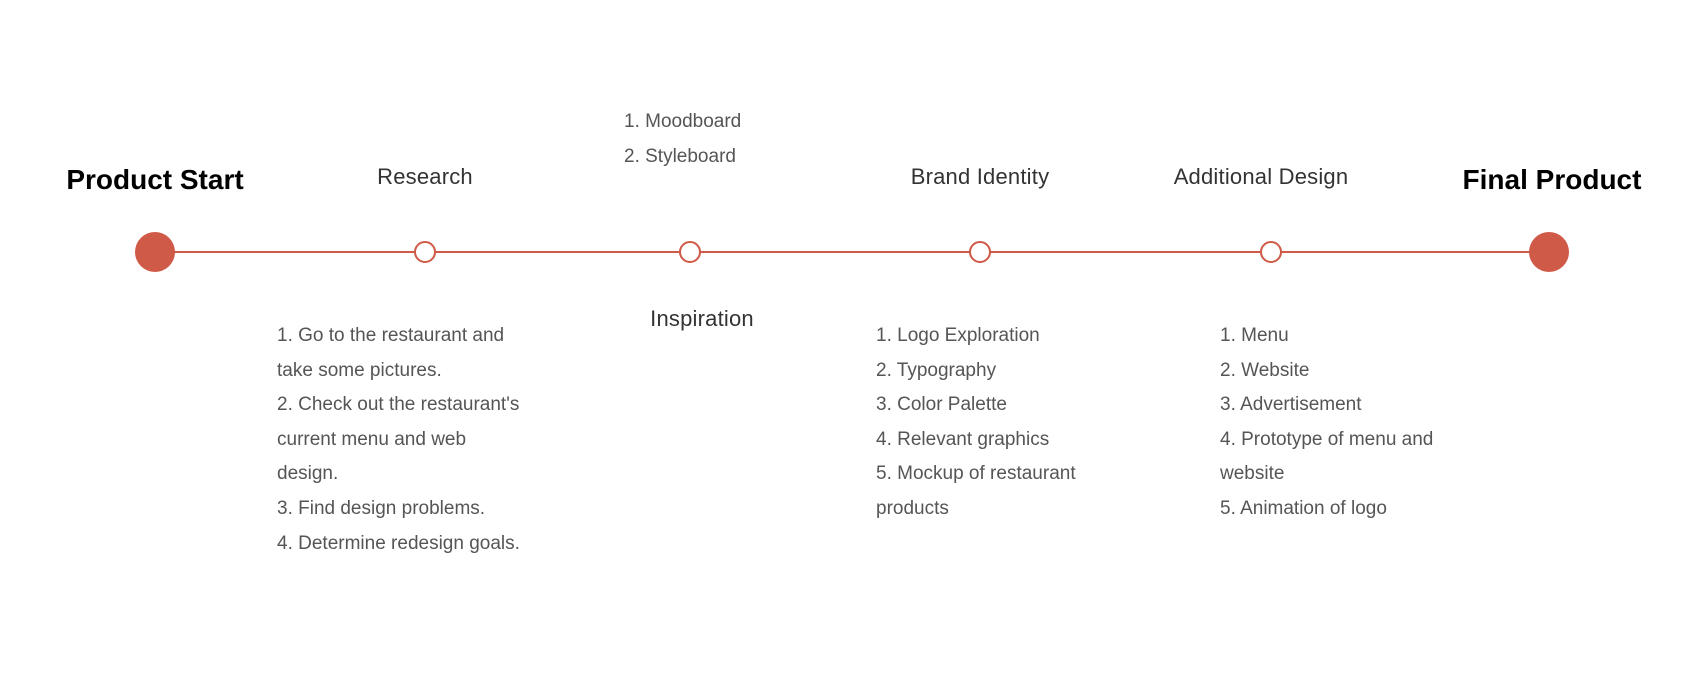 The width and height of the screenshot is (1696, 676). Describe the element at coordinates (1552, 179) in the screenshot. I see `end-label: Final Product` at that location.